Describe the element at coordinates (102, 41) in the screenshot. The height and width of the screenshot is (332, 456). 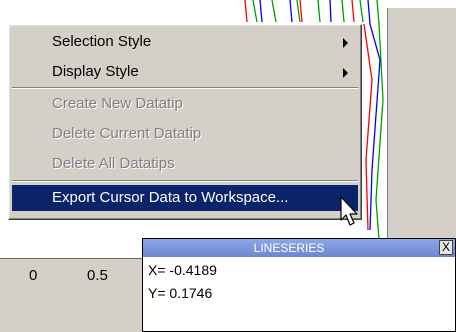
I see `menu-item-label: Selection Style` at that location.